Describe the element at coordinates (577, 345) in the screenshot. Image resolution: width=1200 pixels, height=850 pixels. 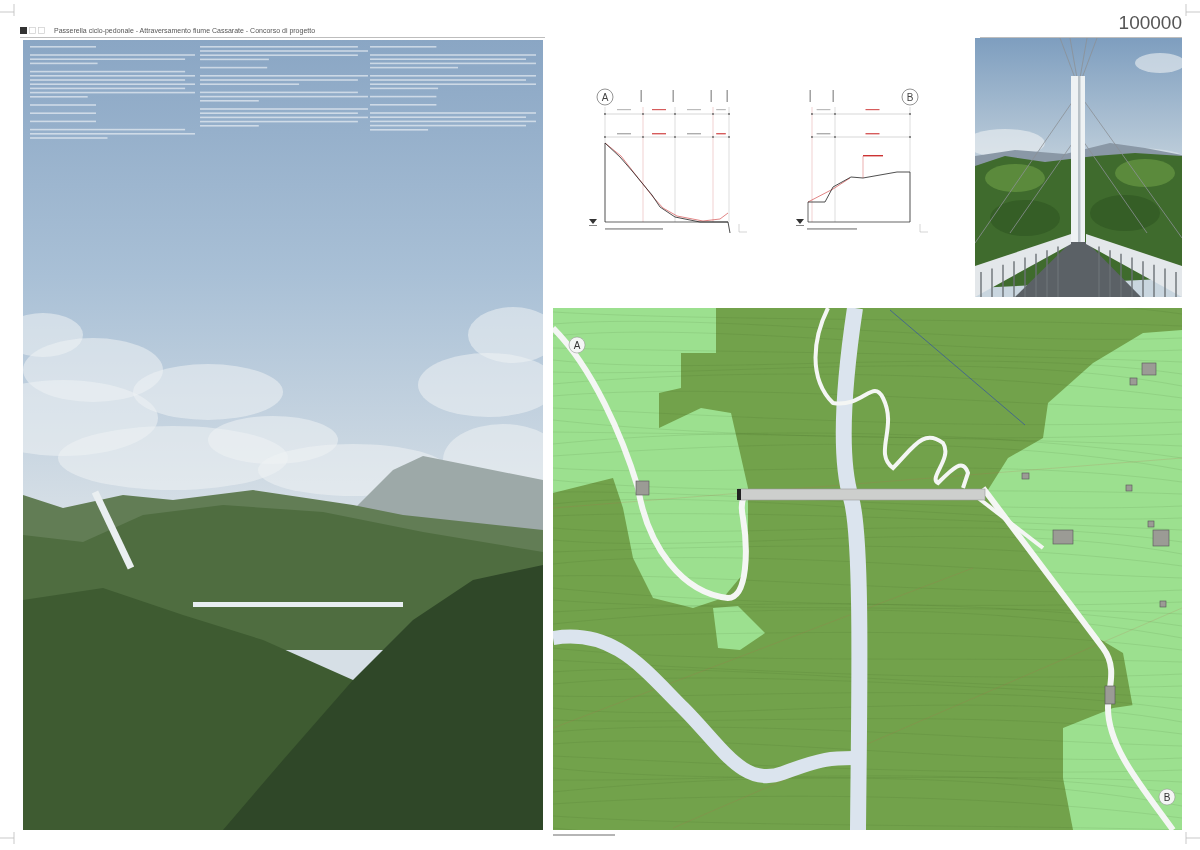
I see `map-marker: A` at that location.